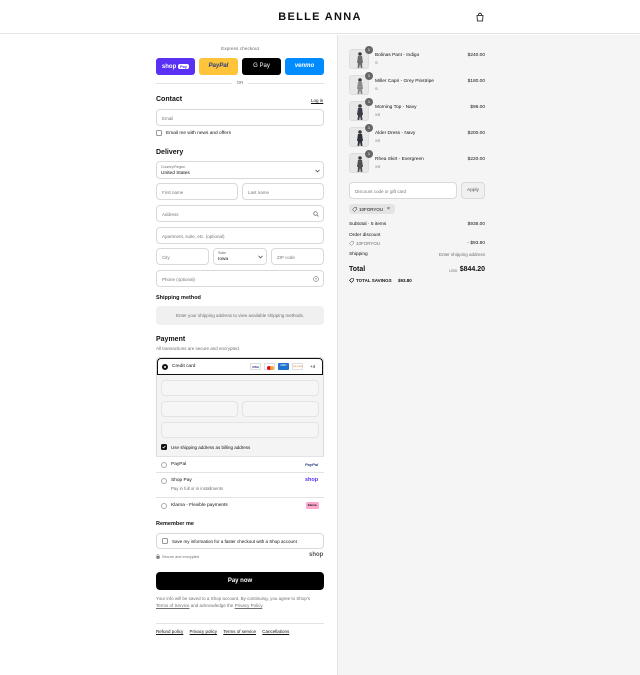  I want to click on zip-placeholder: ZIP code, so click(286, 257).